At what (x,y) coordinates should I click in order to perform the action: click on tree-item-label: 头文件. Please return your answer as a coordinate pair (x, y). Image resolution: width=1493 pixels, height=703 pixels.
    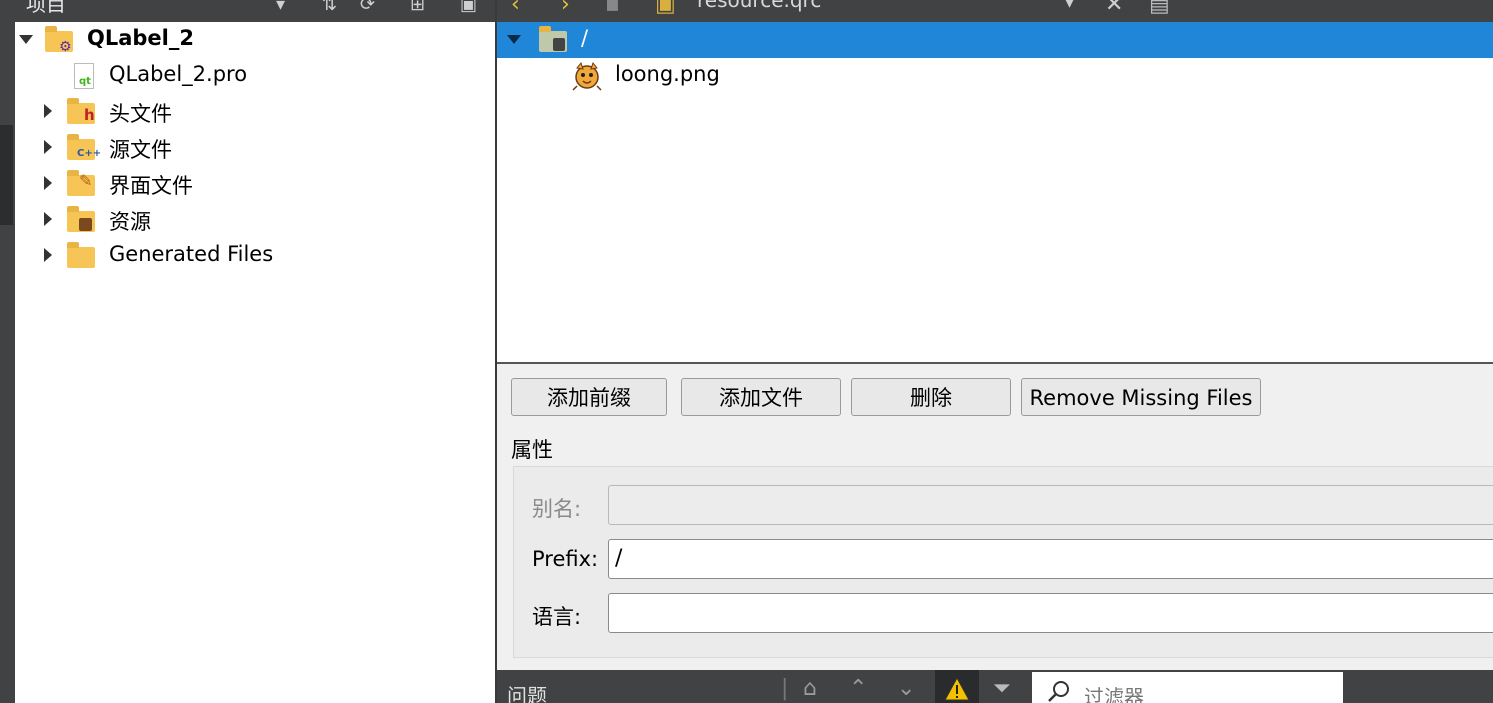
    Looking at the image, I should click on (140, 114).